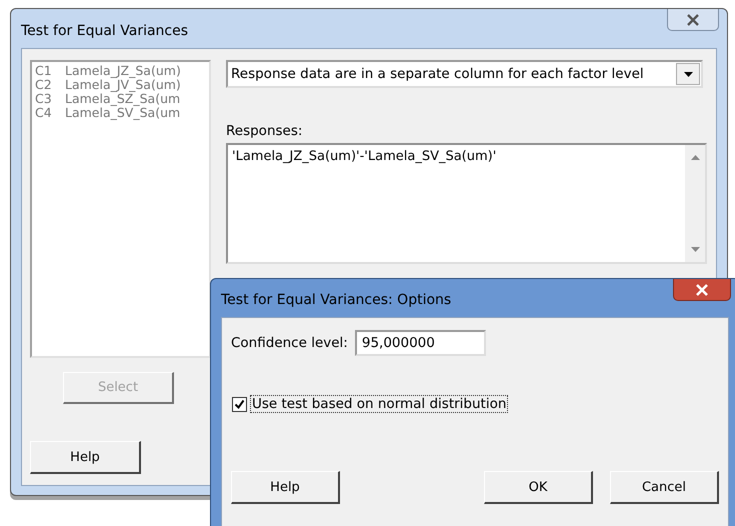 This screenshot has height=526, width=735. What do you see at coordinates (664, 487) in the screenshot?
I see `dialog-button: Cancel` at bounding box center [664, 487].